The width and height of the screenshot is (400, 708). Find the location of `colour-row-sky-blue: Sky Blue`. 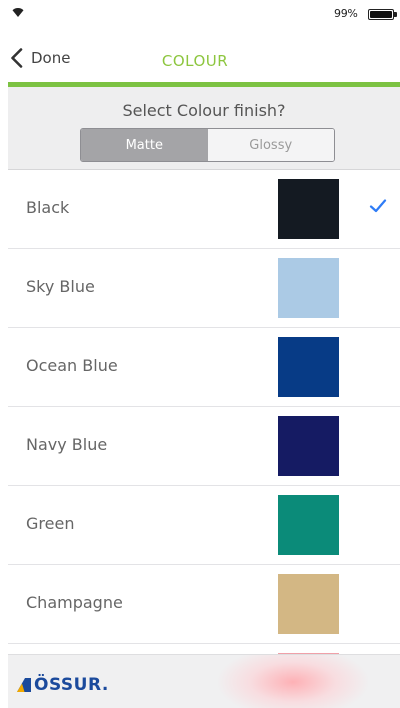

colour-row-sky-blue: Sky Blue is located at coordinates (204, 288).